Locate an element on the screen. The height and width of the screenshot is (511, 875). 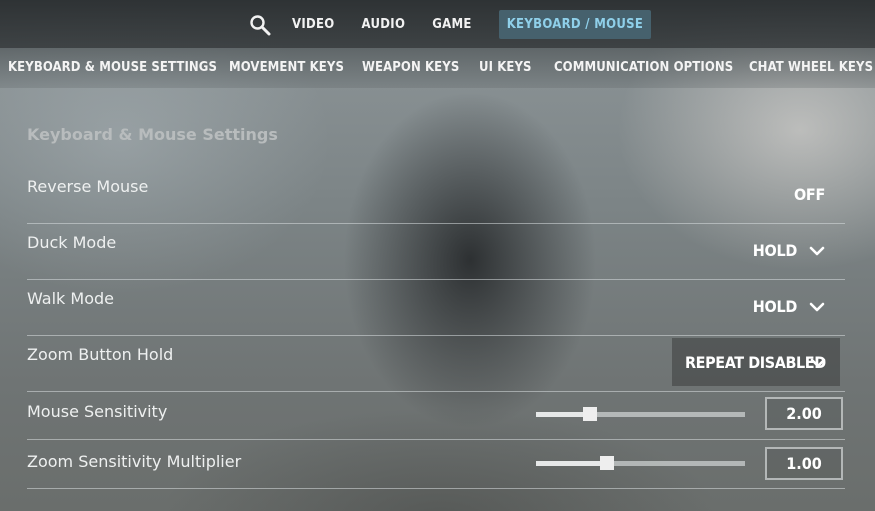
tab-audio: AUDIO is located at coordinates (384, 24).